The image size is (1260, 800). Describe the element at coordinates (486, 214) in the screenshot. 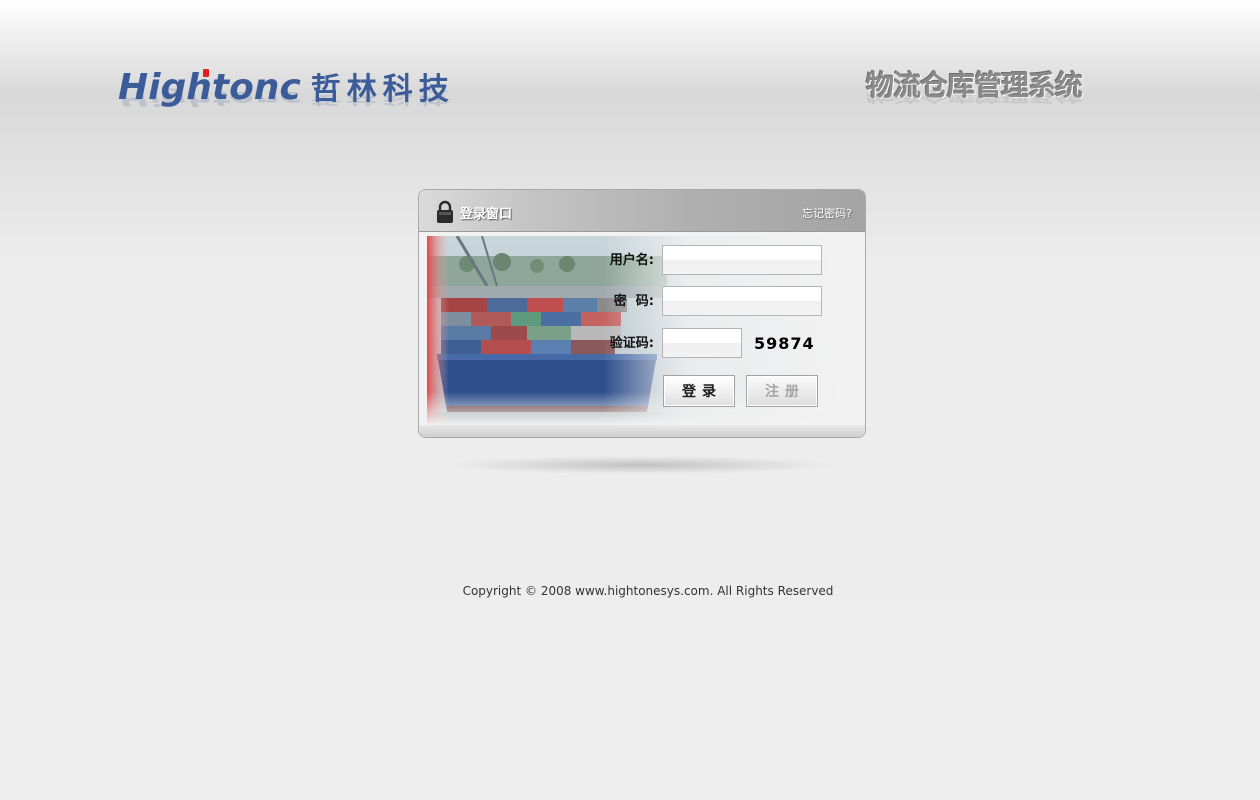

I see `login-window-title: 登录窗口` at that location.